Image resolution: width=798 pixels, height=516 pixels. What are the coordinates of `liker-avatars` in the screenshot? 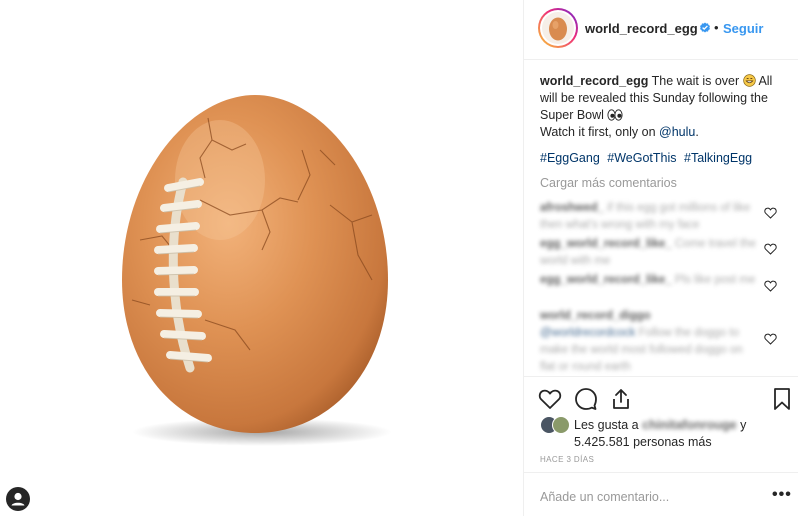 It's located at (555, 425).